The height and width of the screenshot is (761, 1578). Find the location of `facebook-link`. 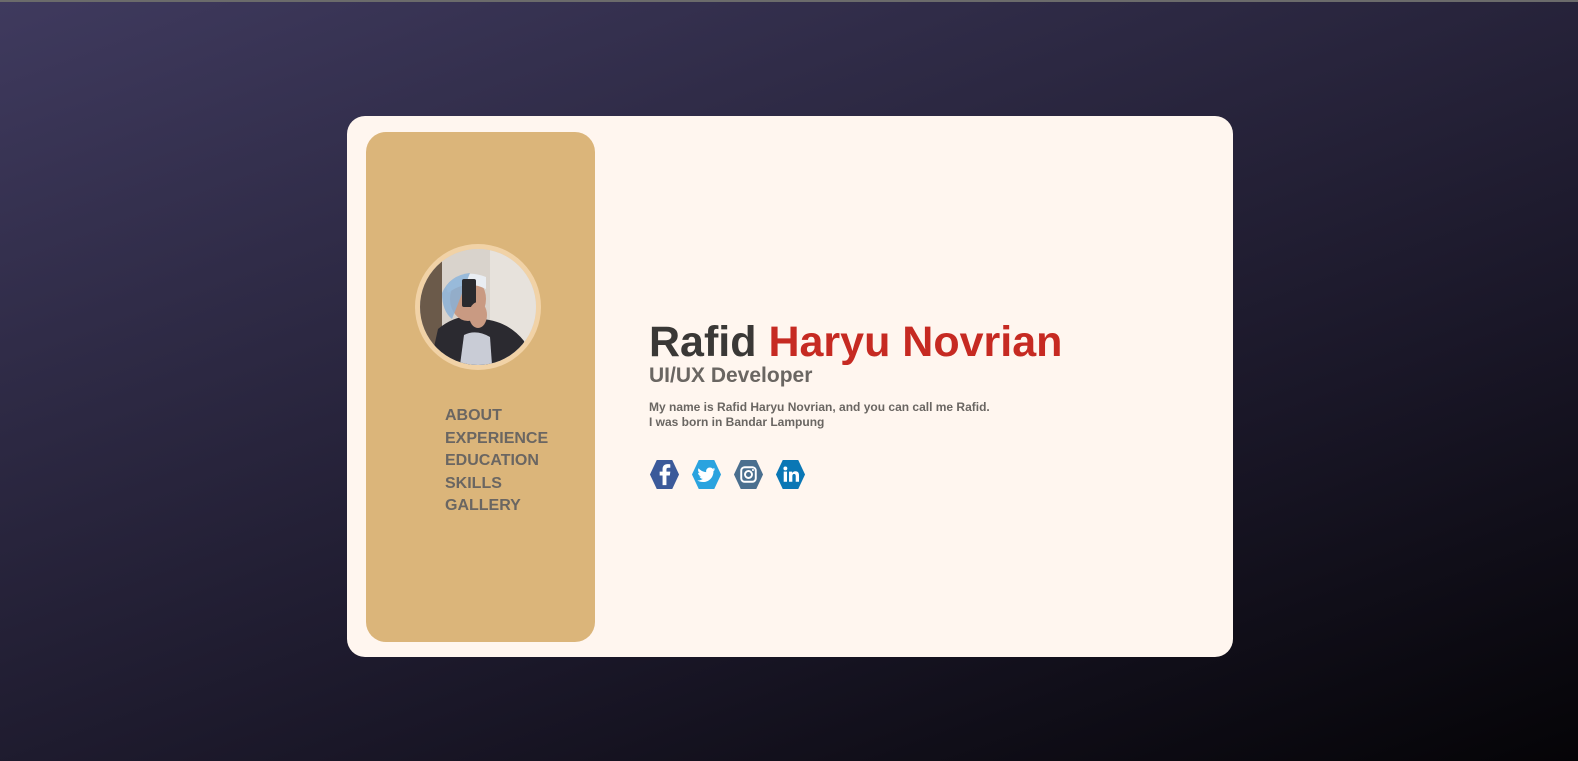

facebook-link is located at coordinates (664, 474).